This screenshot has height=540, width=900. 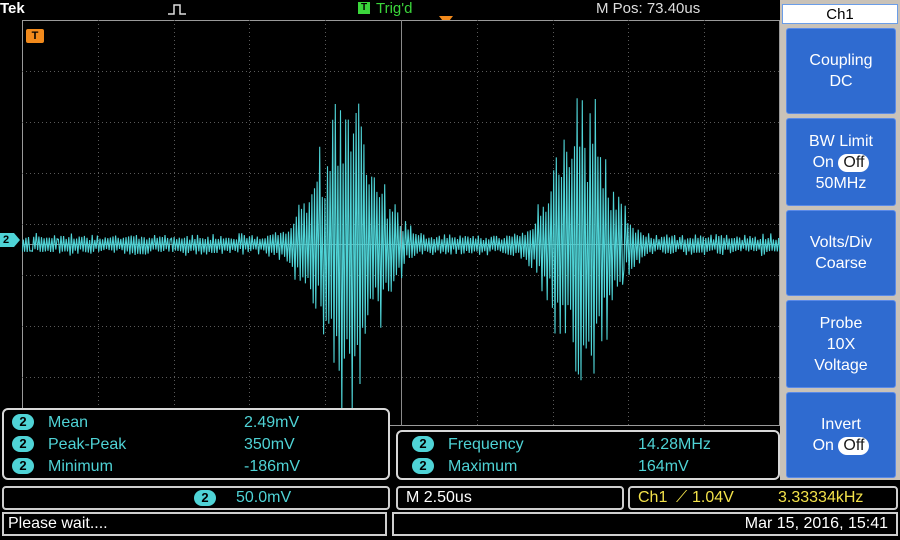 What do you see at coordinates (841, 81) in the screenshot?
I see `coupling-value: DC` at bounding box center [841, 81].